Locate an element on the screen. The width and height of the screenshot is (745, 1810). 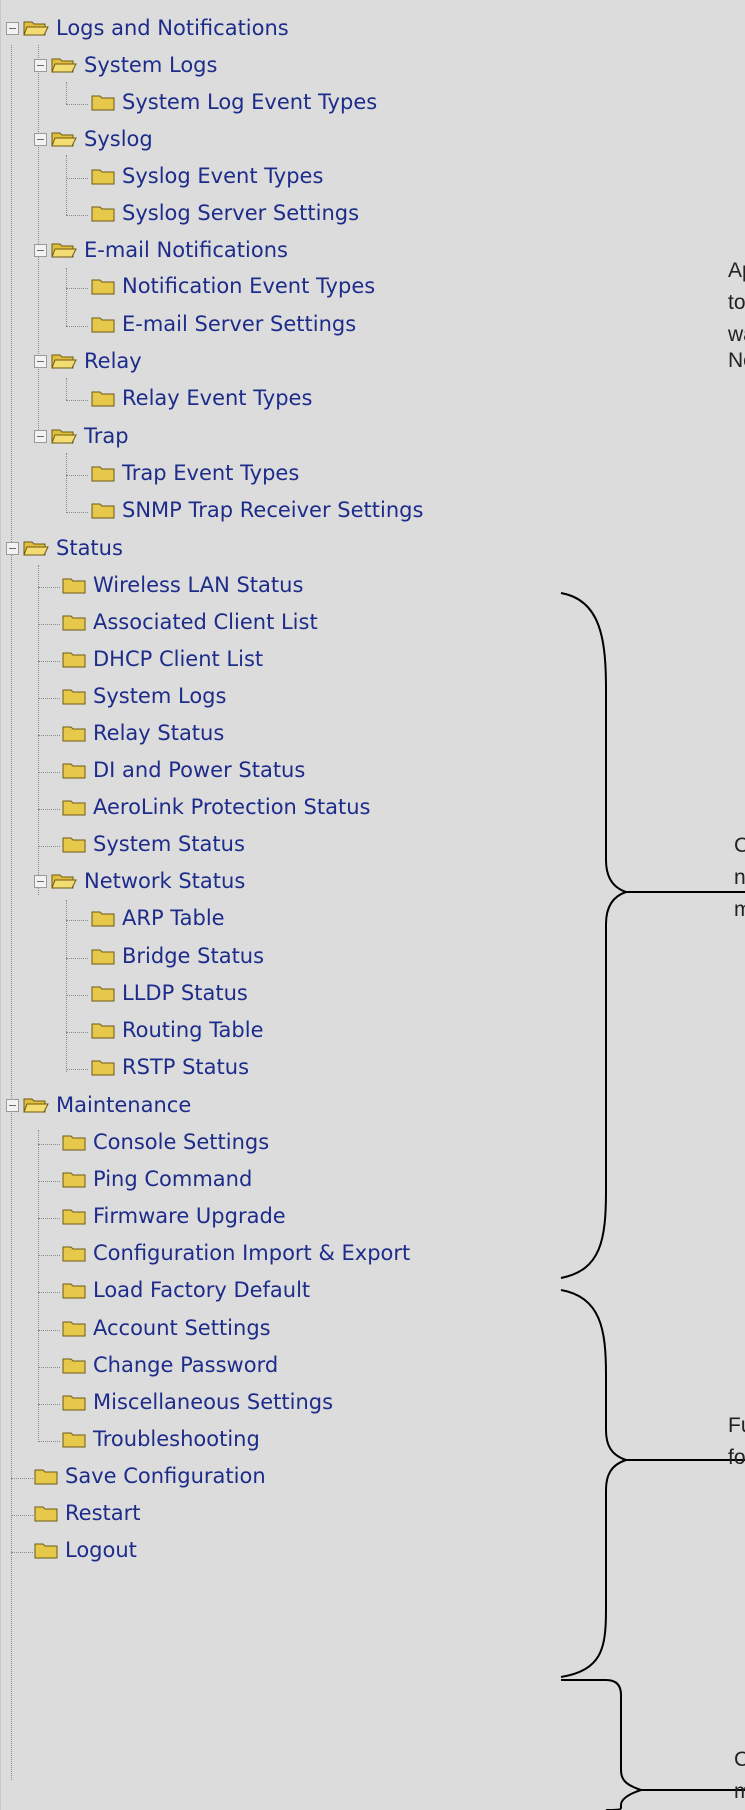
side-note-5: C m is located at coordinates (739, 1776).